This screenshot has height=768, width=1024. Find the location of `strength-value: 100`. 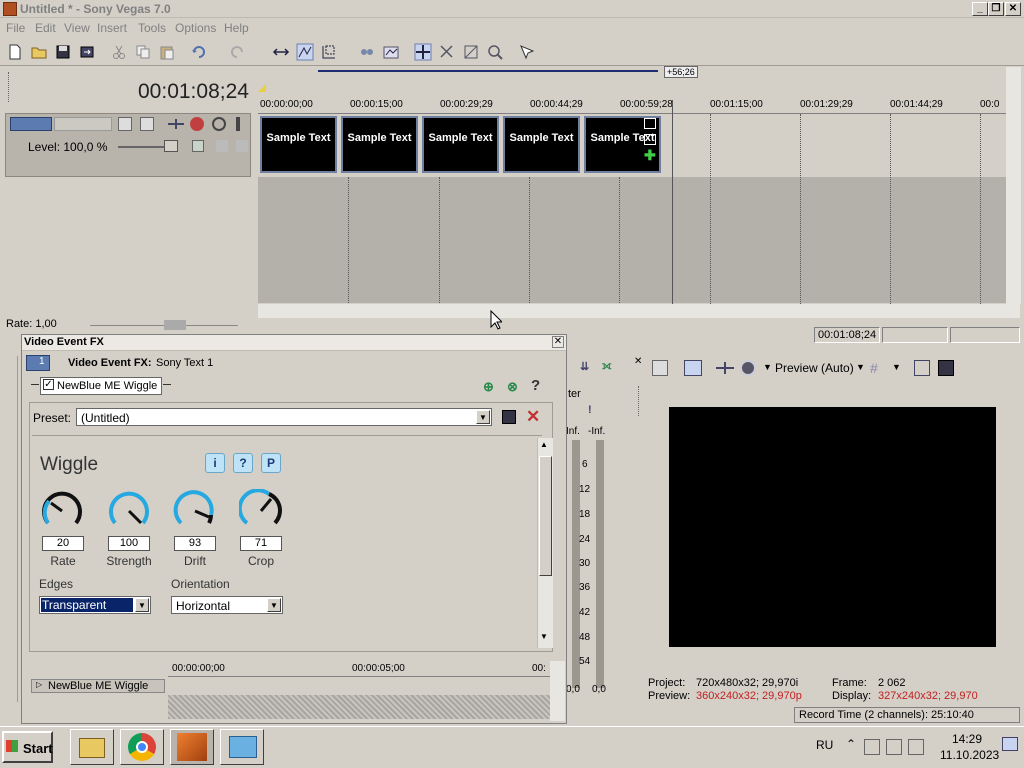

strength-value: 100 is located at coordinates (129, 543).